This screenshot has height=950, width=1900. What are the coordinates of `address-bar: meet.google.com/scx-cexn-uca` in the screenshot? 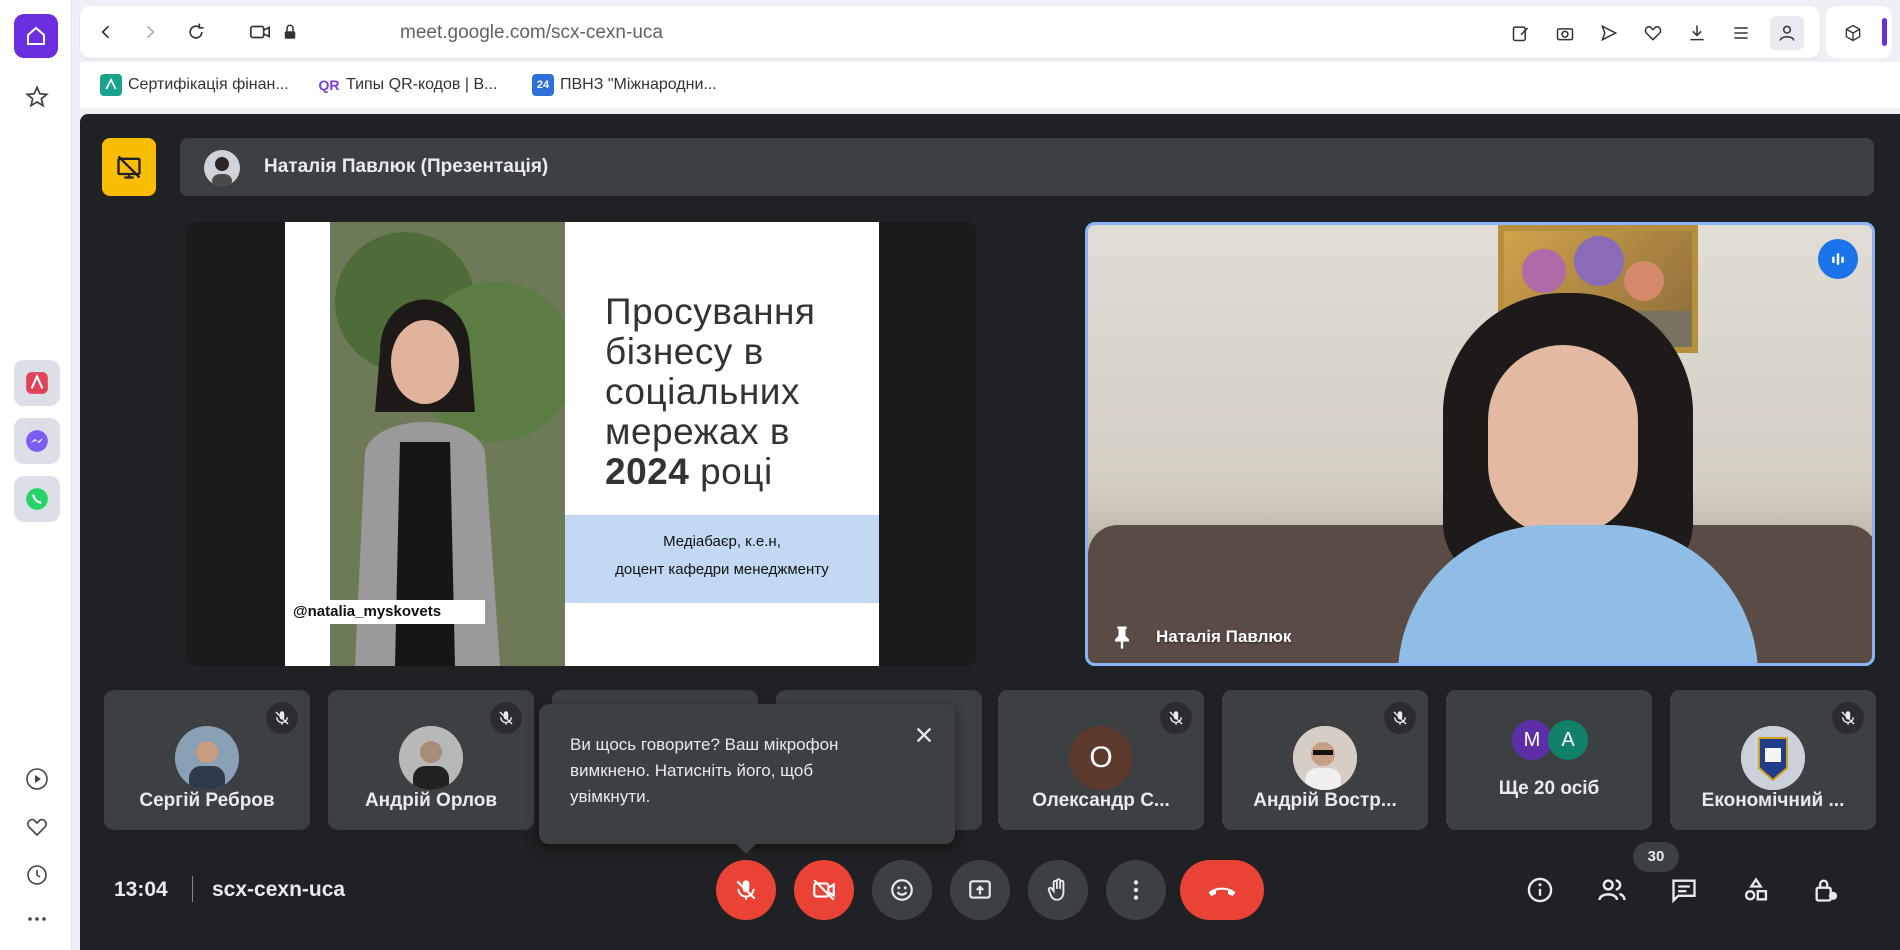 It's located at (950, 32).